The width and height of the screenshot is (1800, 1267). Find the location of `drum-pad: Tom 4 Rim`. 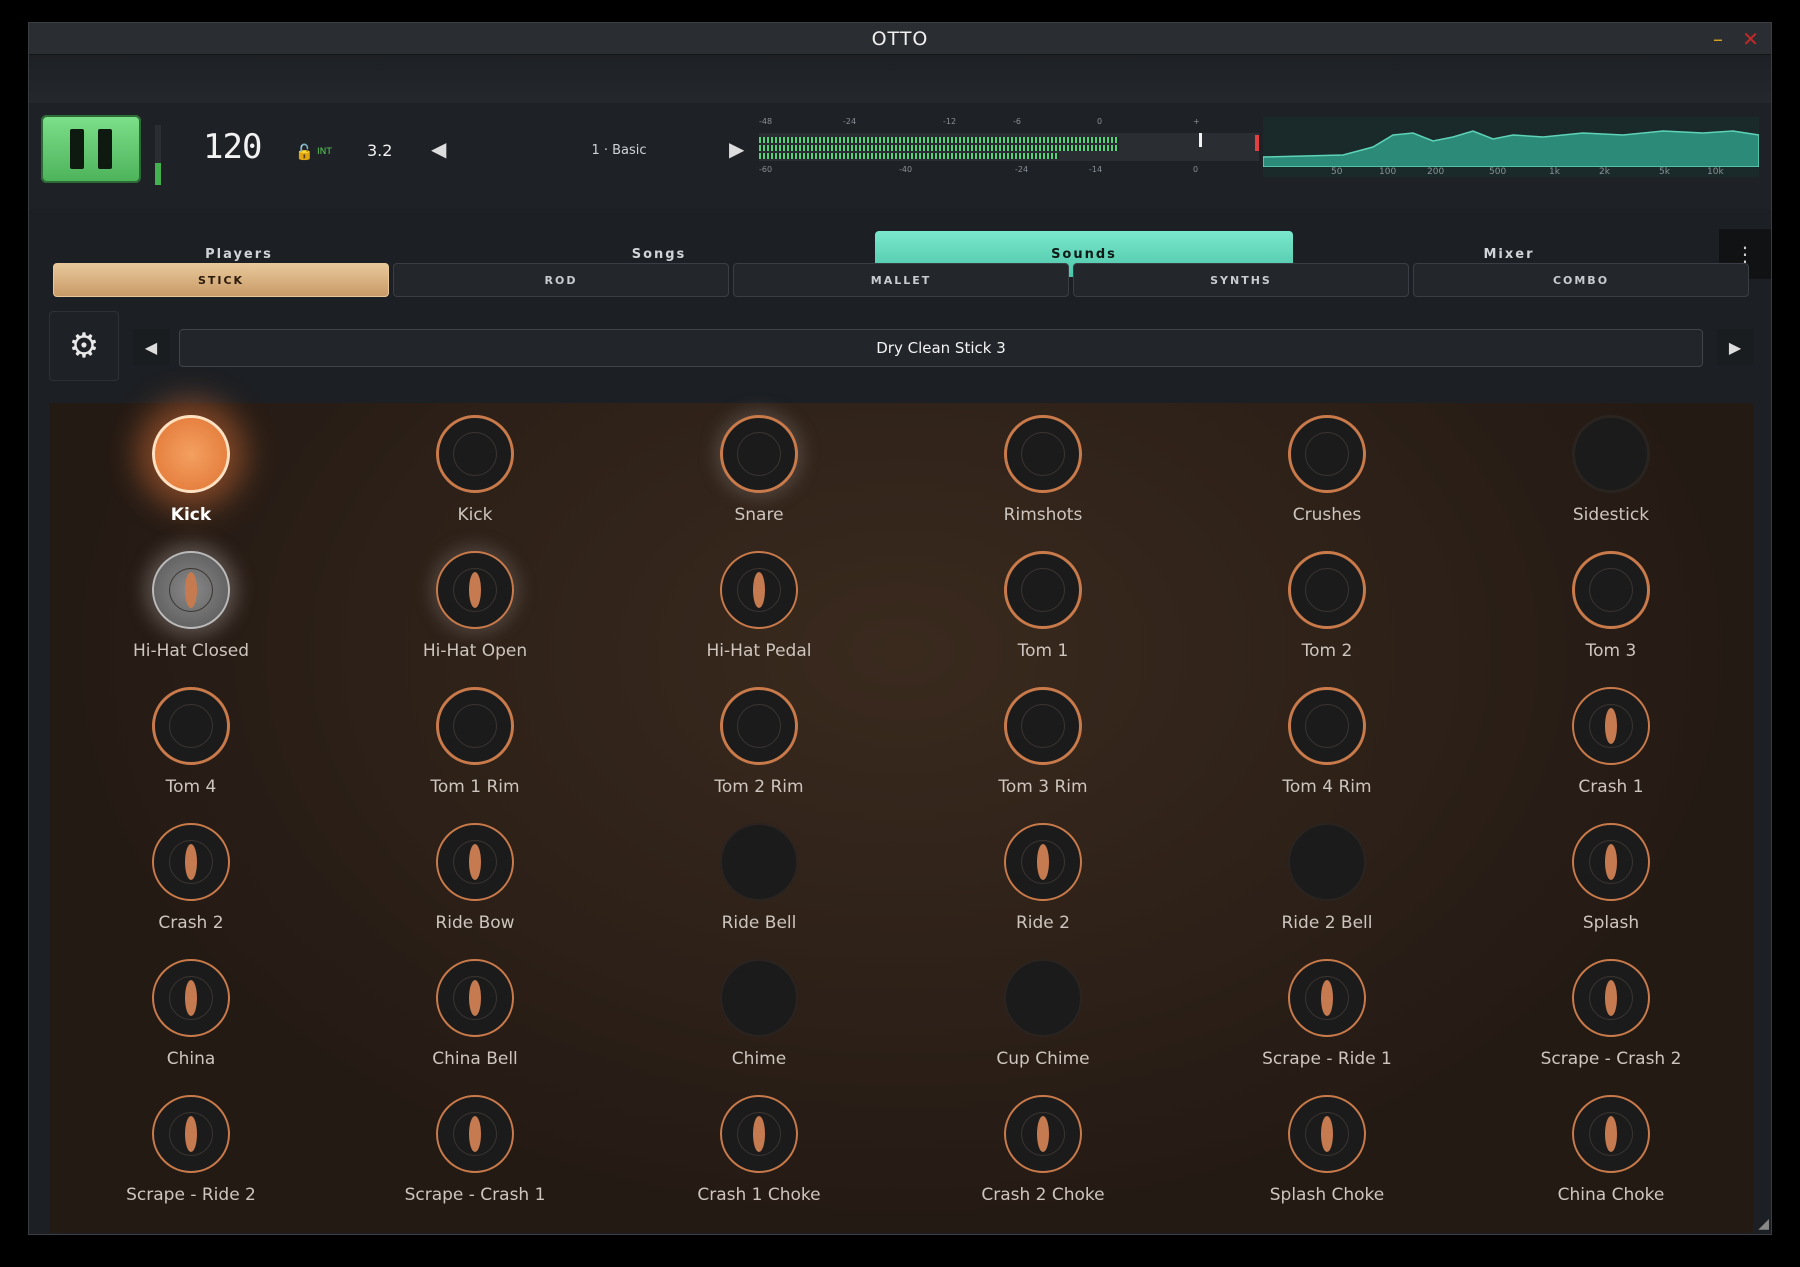

drum-pad: Tom 4 Rim is located at coordinates (1327, 743).